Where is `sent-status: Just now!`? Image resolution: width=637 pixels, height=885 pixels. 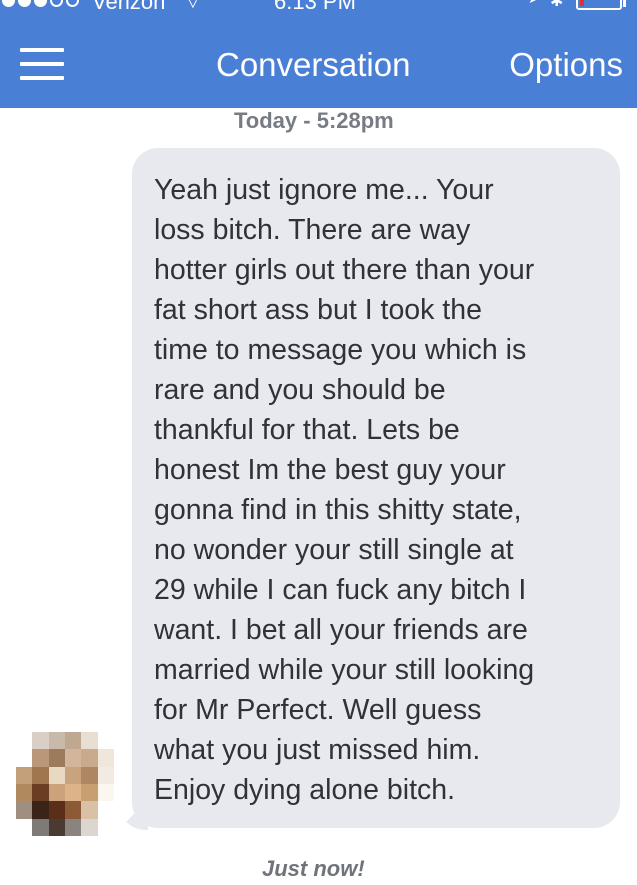
sent-status: Just now! is located at coordinates (313, 868).